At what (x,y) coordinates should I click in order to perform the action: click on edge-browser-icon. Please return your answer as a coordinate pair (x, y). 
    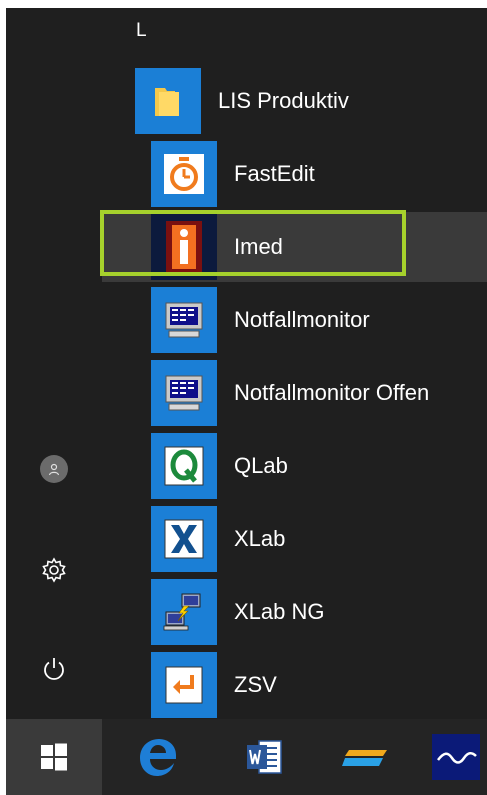
    Looking at the image, I should click on (158, 757).